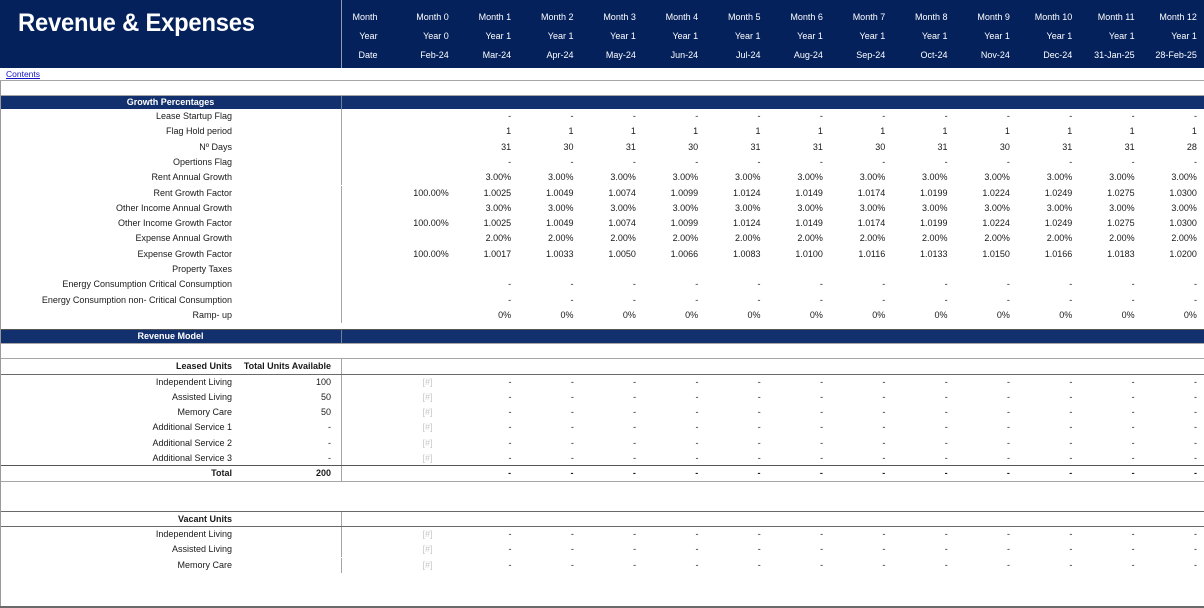  I want to click on row-label: Other Income Growth Factor, so click(174, 223).